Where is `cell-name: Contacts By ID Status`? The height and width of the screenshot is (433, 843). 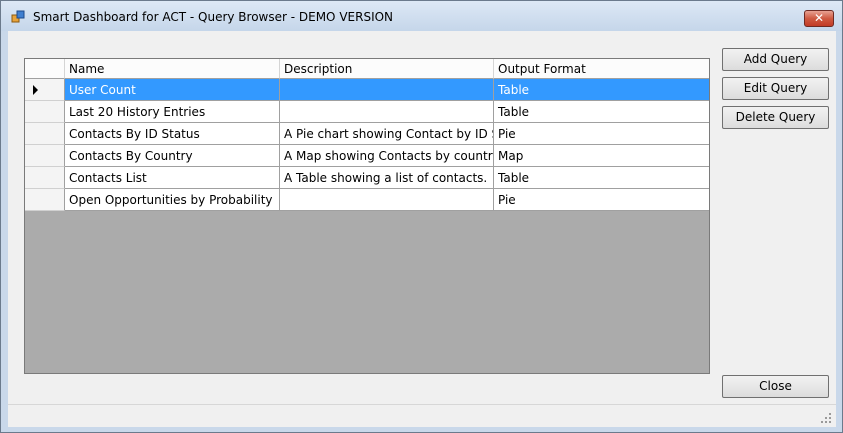 cell-name: Contacts By ID Status is located at coordinates (172, 134).